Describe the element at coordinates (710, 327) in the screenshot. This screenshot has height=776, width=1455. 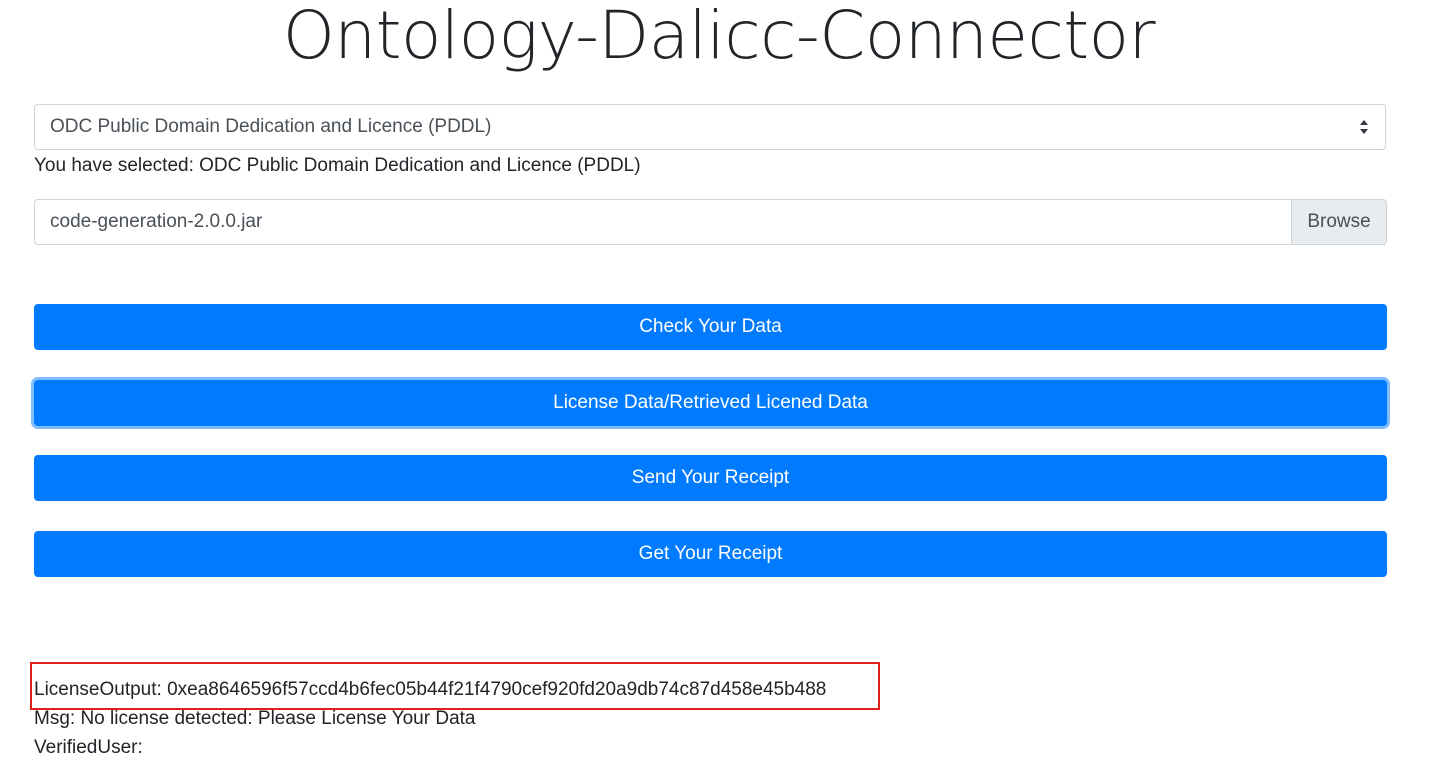
I see `check-your-data-button: Check Your Data` at that location.